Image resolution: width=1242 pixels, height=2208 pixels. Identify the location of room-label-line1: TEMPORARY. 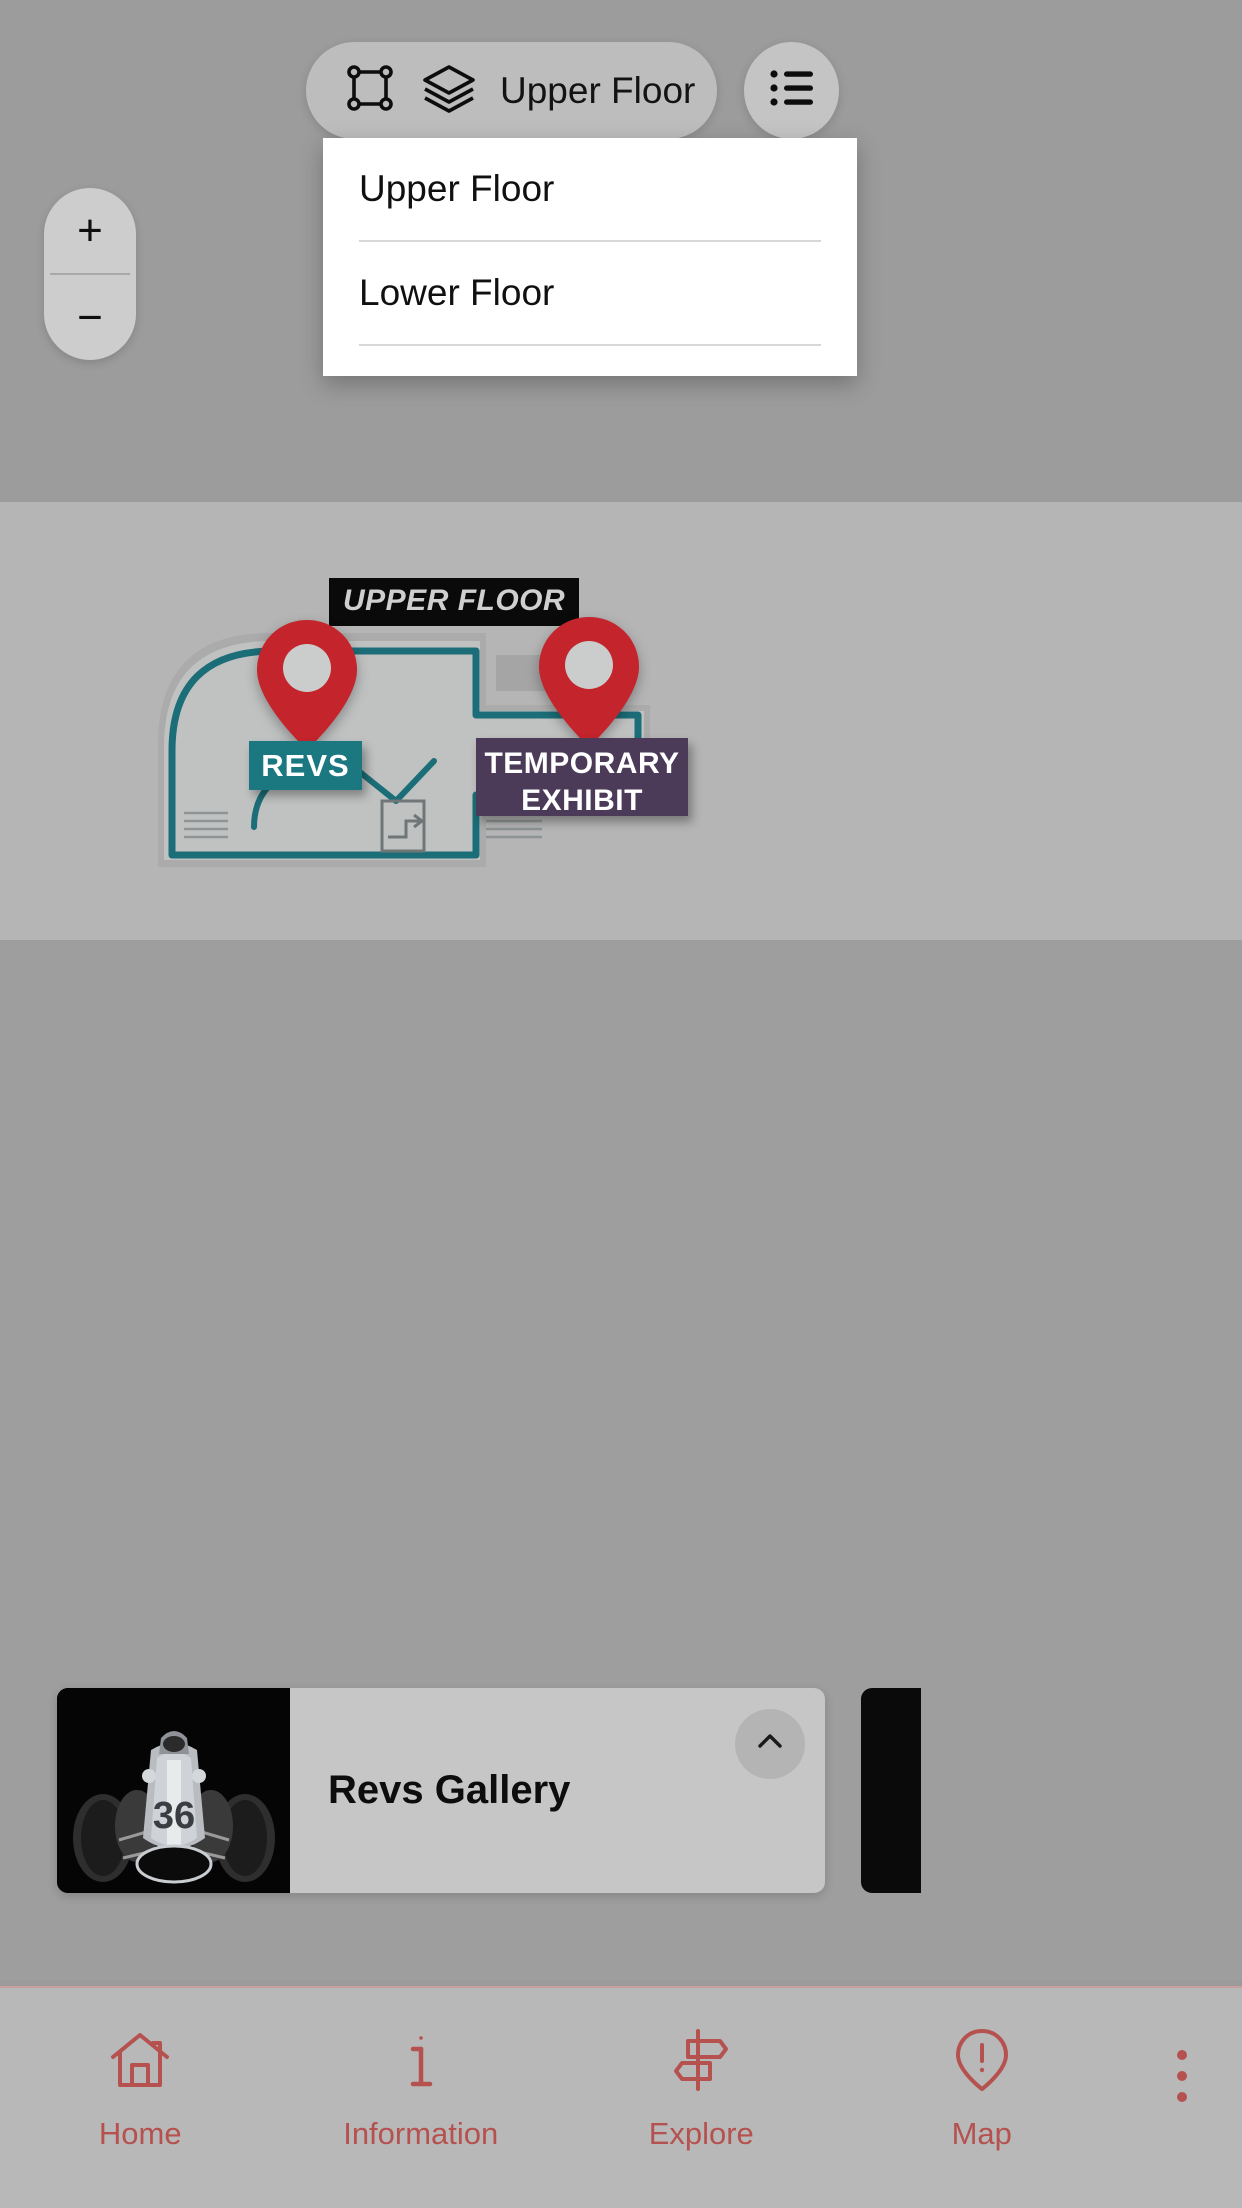
(582, 763).